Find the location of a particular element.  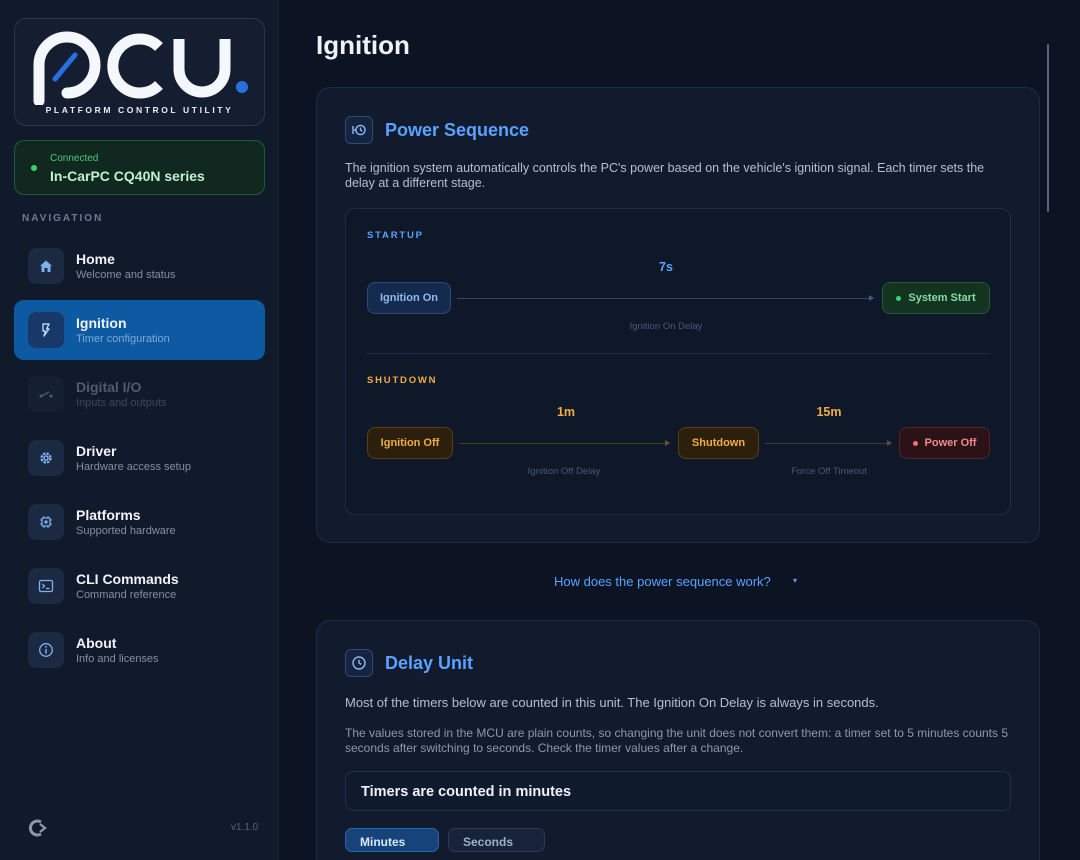

shutdown-timer2-caption: Force Off Timeout is located at coordinates (829, 471).